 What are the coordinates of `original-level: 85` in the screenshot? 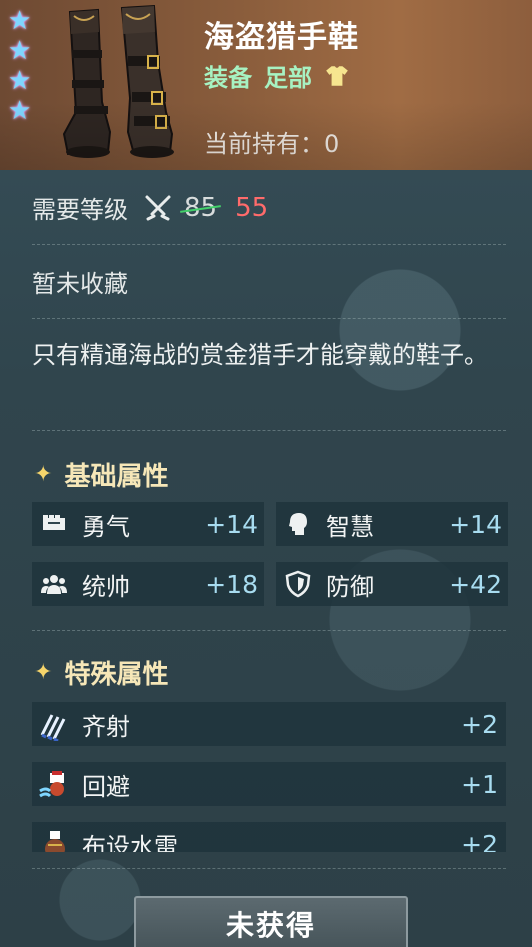 It's located at (201, 207).